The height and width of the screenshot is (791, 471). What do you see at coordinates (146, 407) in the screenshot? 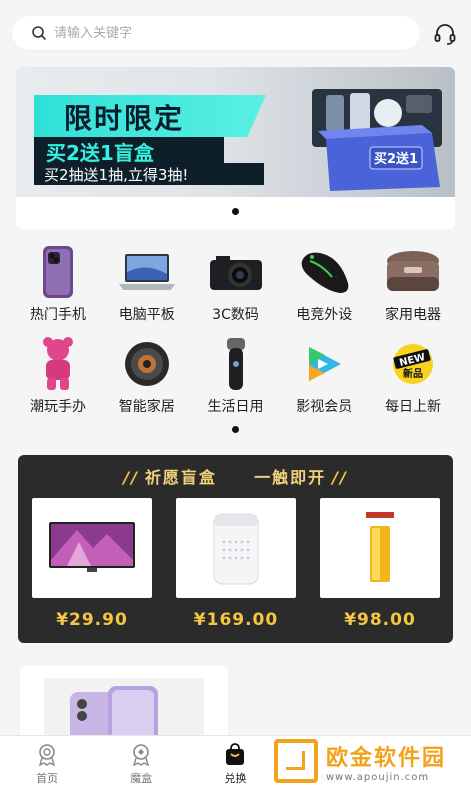
I see `category-label: 智能家居` at bounding box center [146, 407].